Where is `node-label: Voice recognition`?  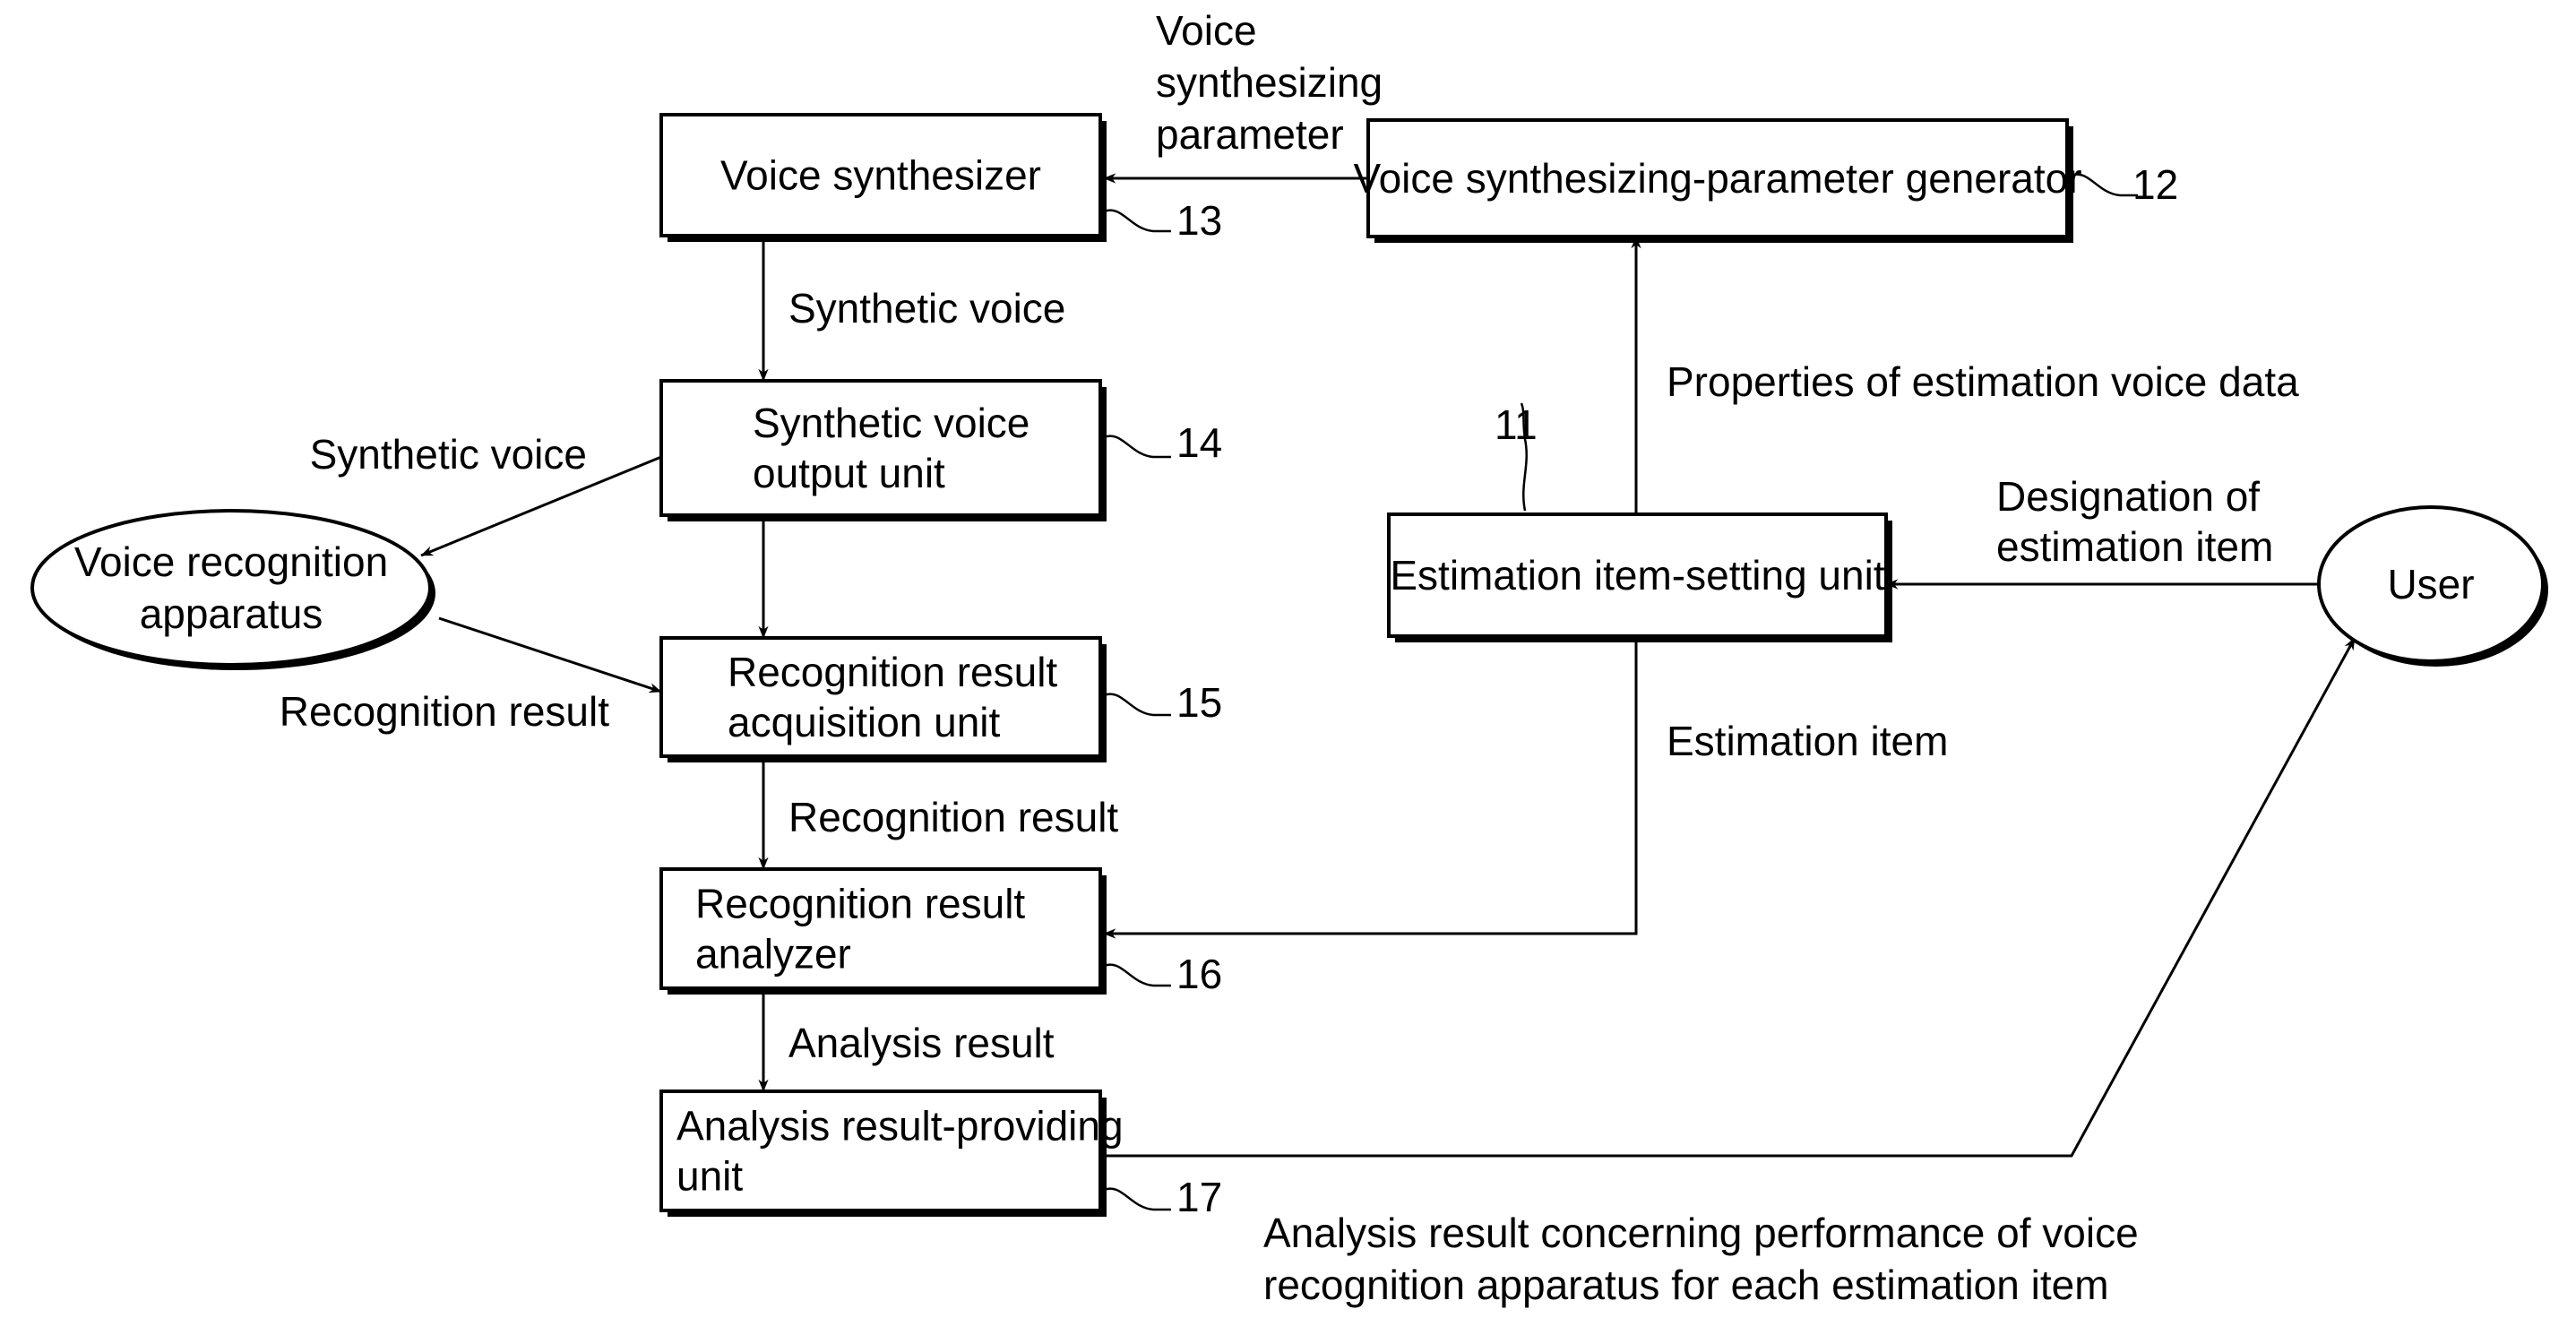 node-label: Voice recognition is located at coordinates (231, 561).